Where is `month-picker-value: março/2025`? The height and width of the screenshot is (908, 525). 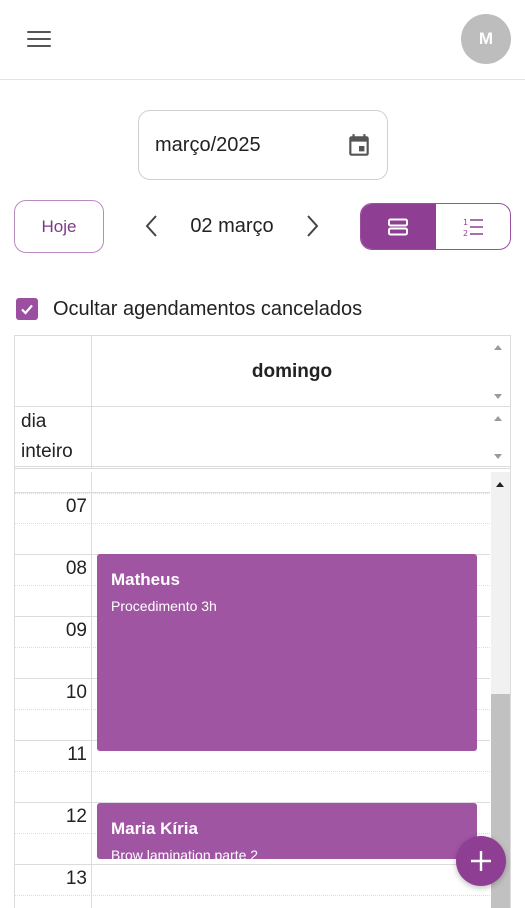 month-picker-value: março/2025 is located at coordinates (208, 144).